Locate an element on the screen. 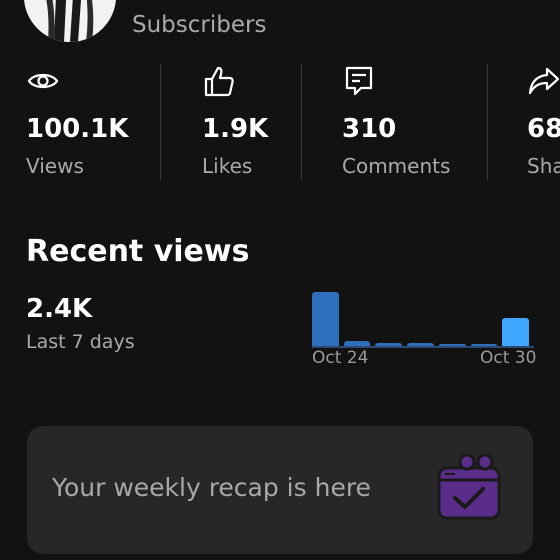 This screenshot has height=560, width=560. stat-likes: 1.9K Likes is located at coordinates (235, 121).